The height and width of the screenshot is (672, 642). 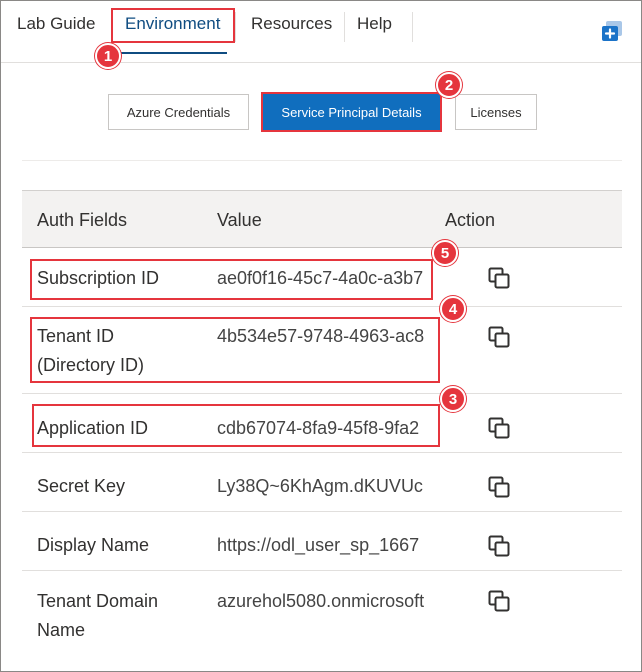 What do you see at coordinates (231, 279) in the screenshot?
I see `highlight-box-subscription` at bounding box center [231, 279].